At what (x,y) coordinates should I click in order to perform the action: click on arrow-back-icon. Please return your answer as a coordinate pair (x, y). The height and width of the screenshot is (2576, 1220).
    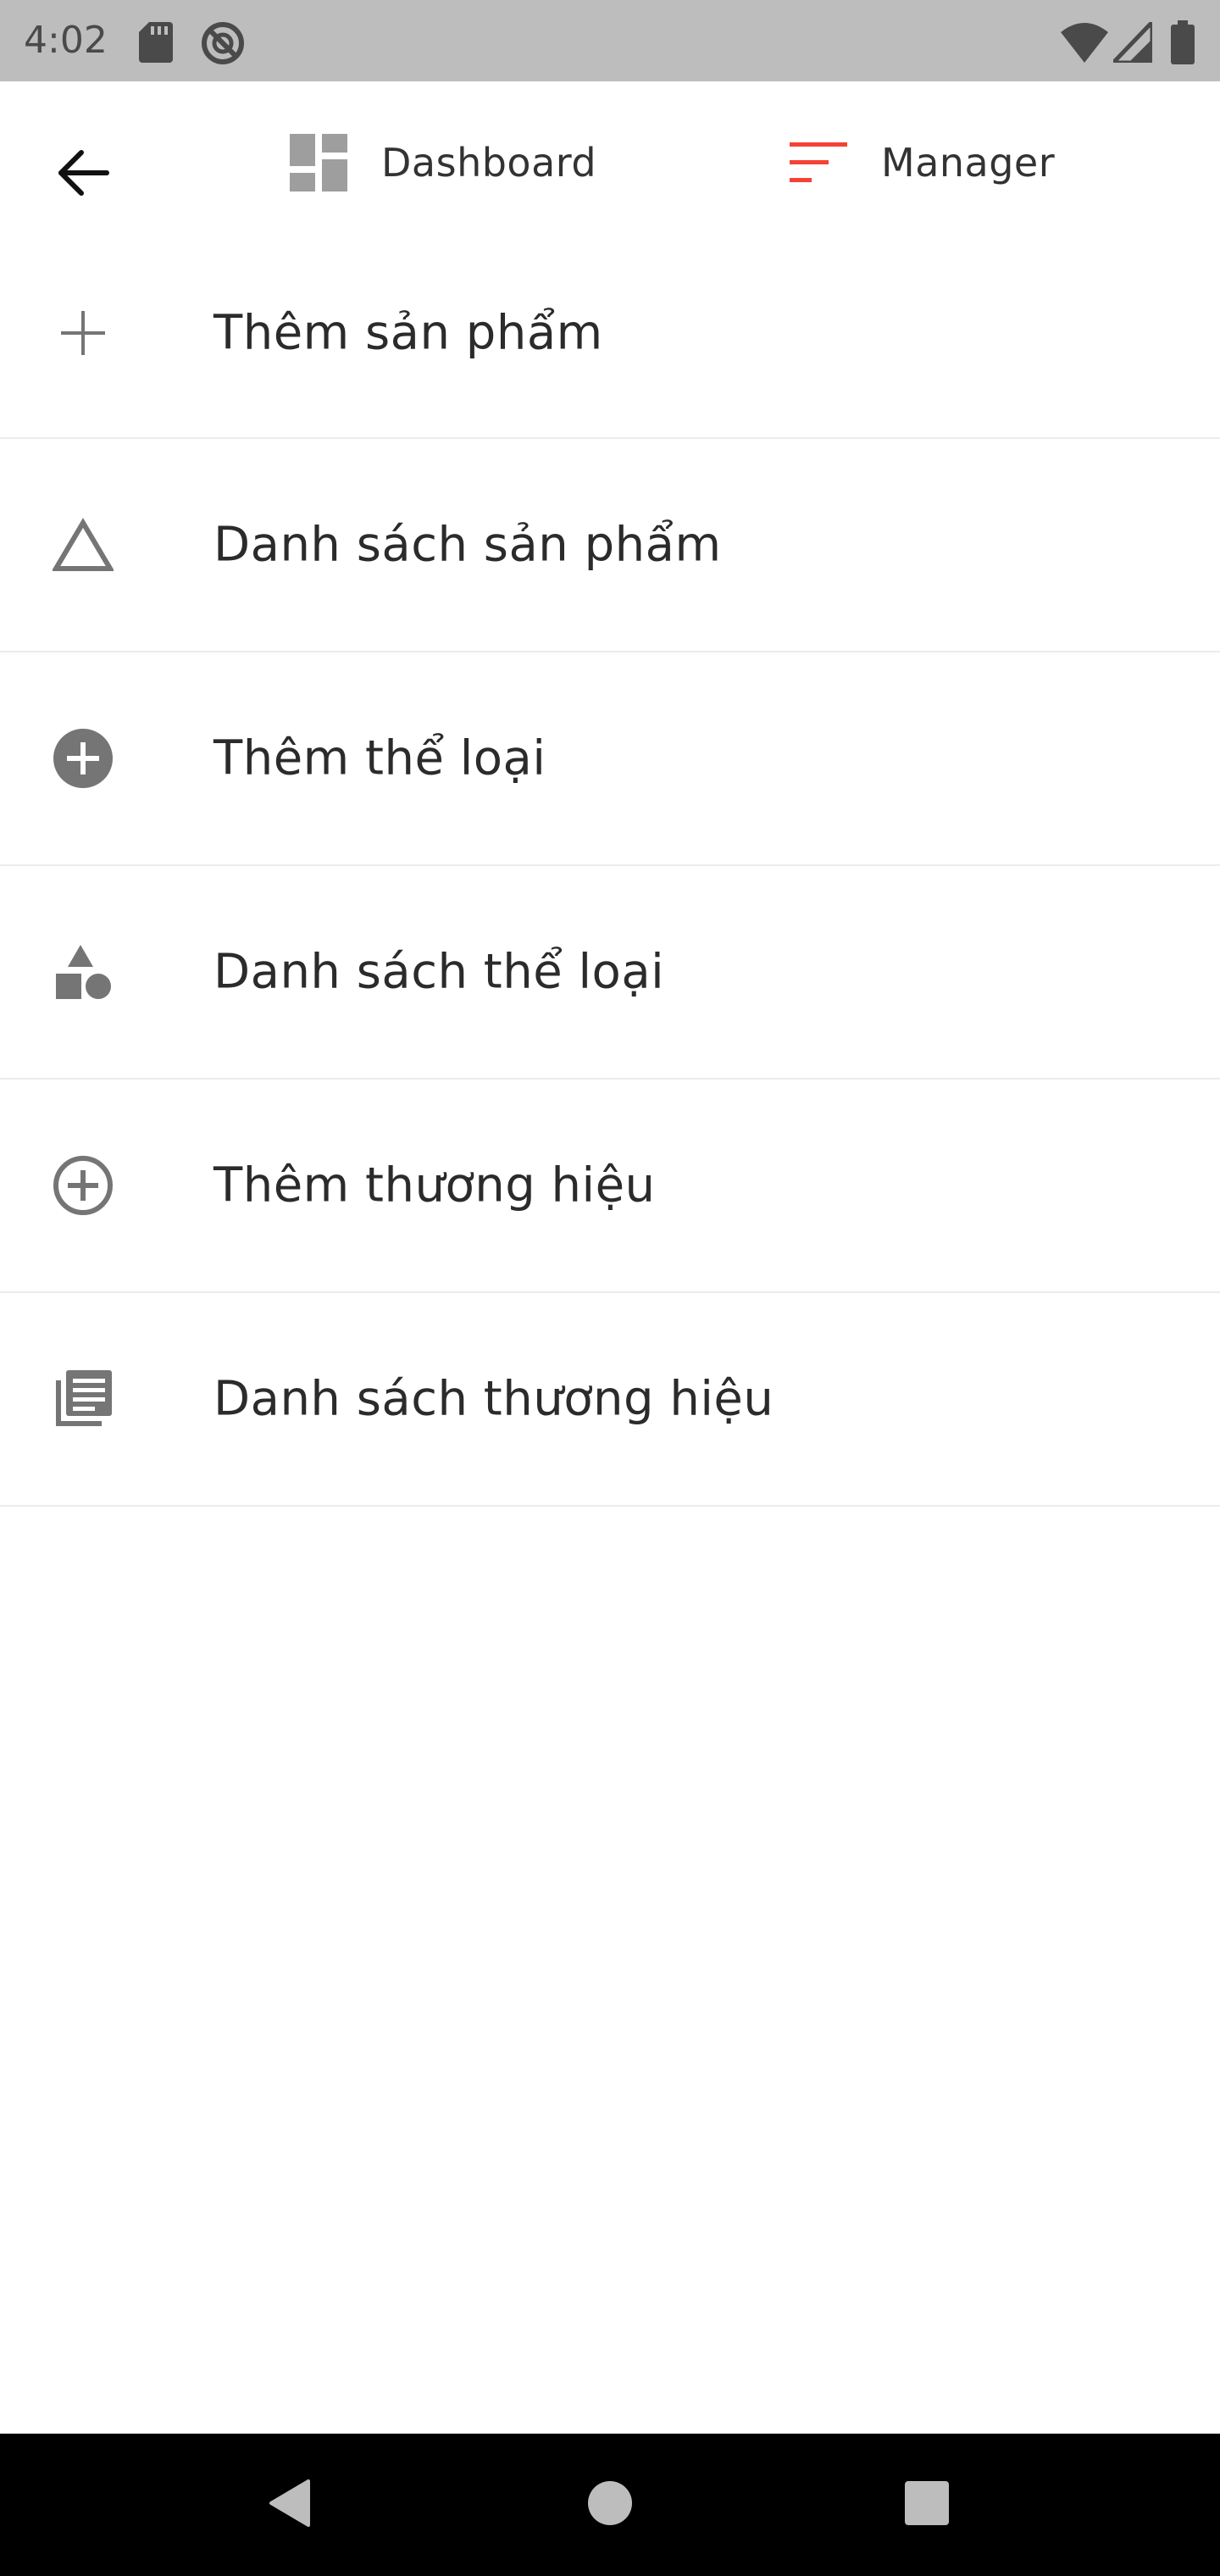
    Looking at the image, I should click on (83, 174).